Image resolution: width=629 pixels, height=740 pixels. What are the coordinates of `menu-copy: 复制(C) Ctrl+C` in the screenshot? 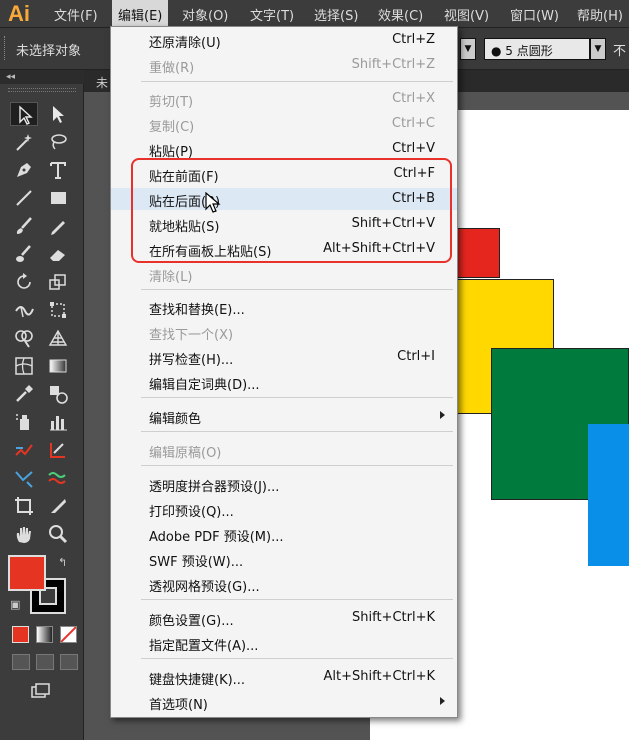 It's located at (284, 124).